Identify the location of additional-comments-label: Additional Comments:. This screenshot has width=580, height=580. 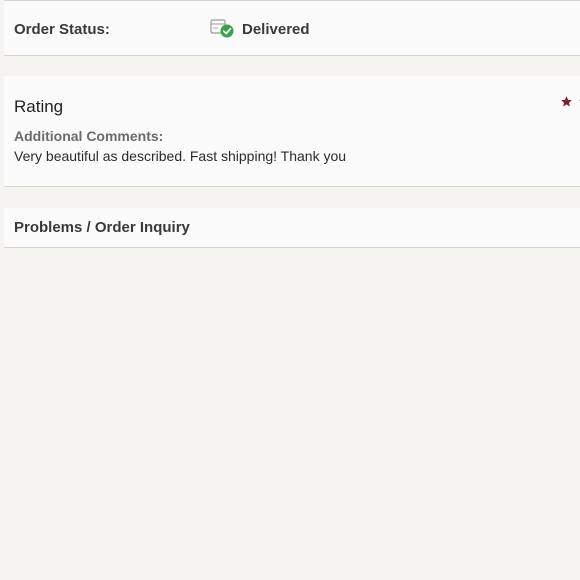
(89, 136).